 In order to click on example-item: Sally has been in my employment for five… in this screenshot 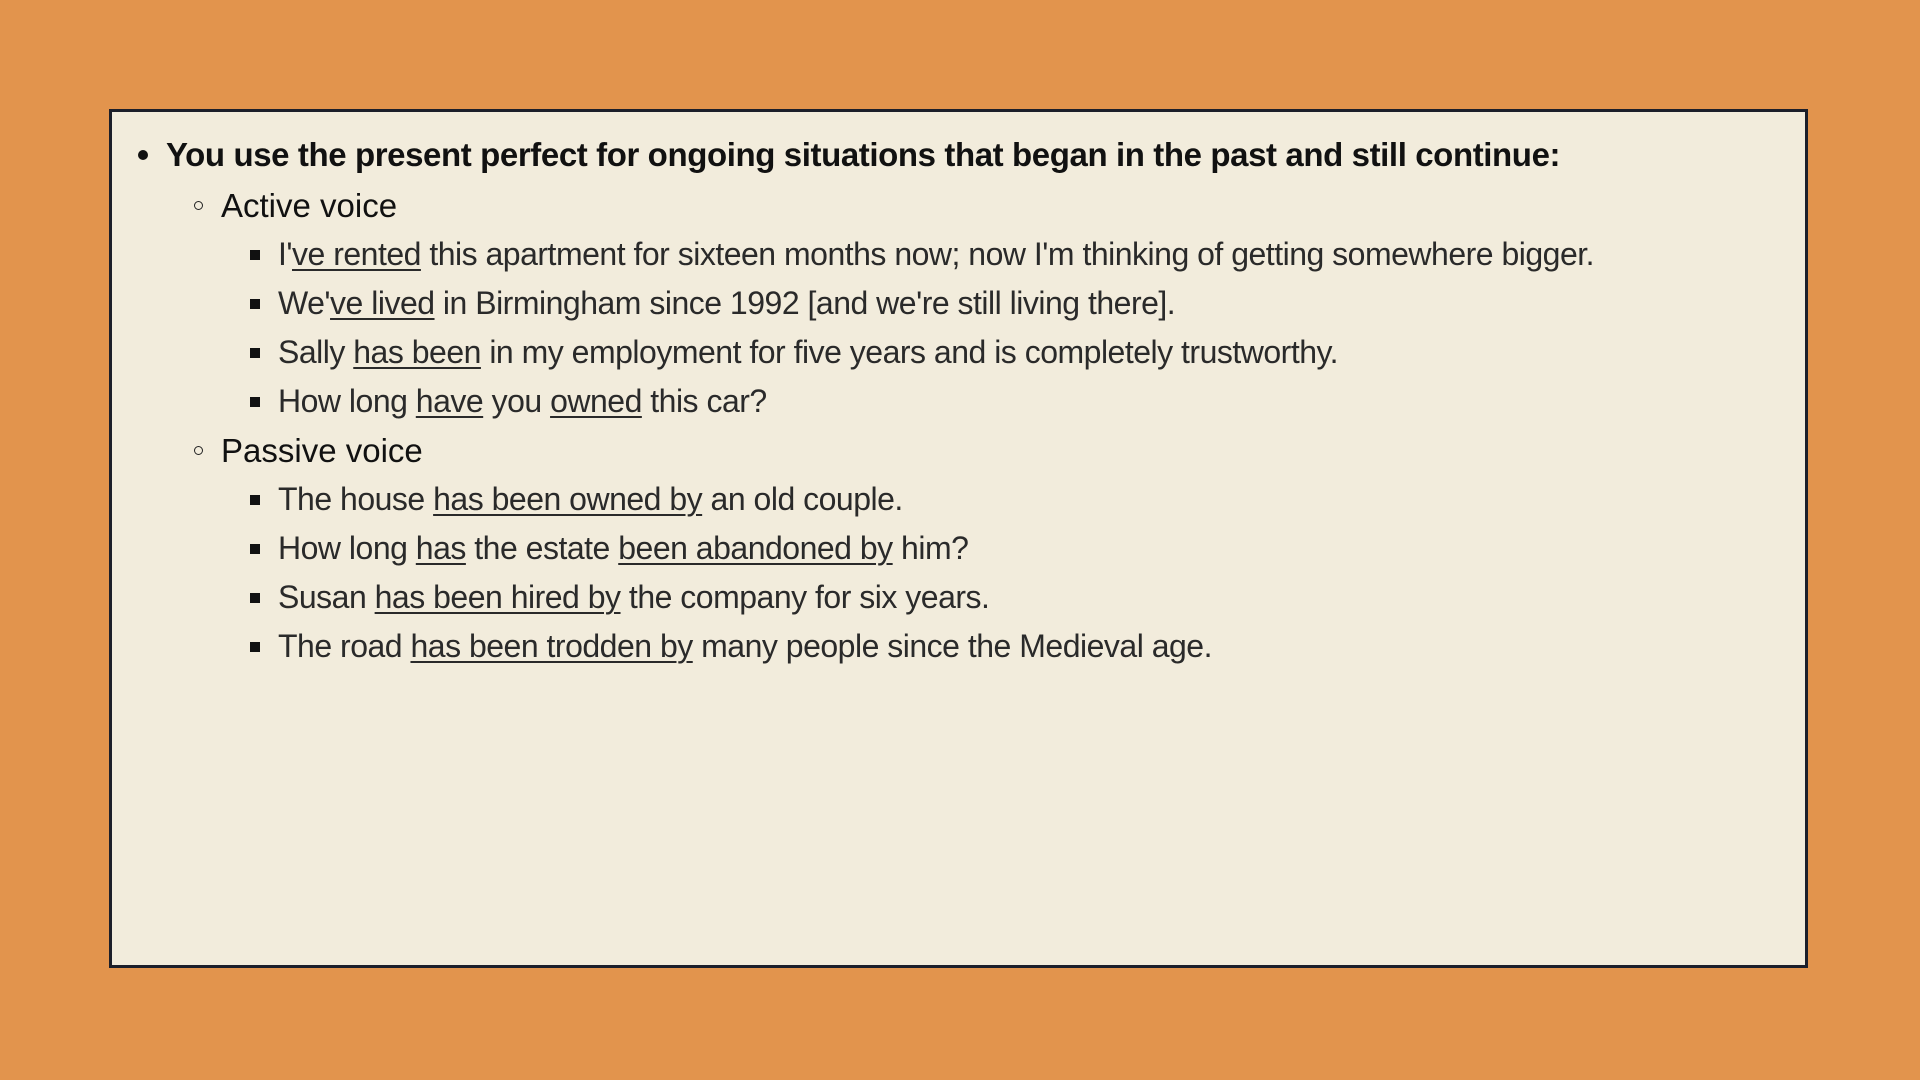, I will do `click(922, 352)`.